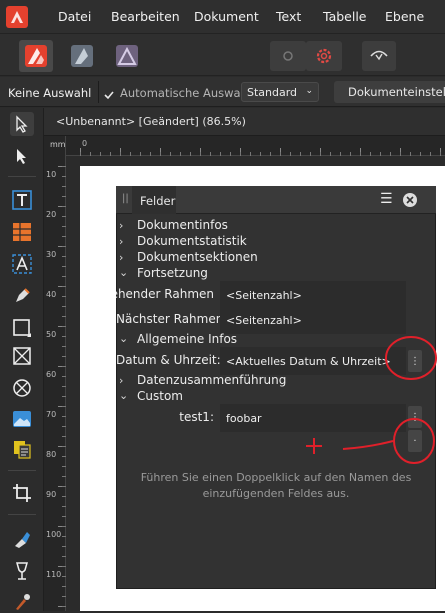 Image resolution: width=445 pixels, height=613 pixels. I want to click on annotation-arrow, so click(368, 445).